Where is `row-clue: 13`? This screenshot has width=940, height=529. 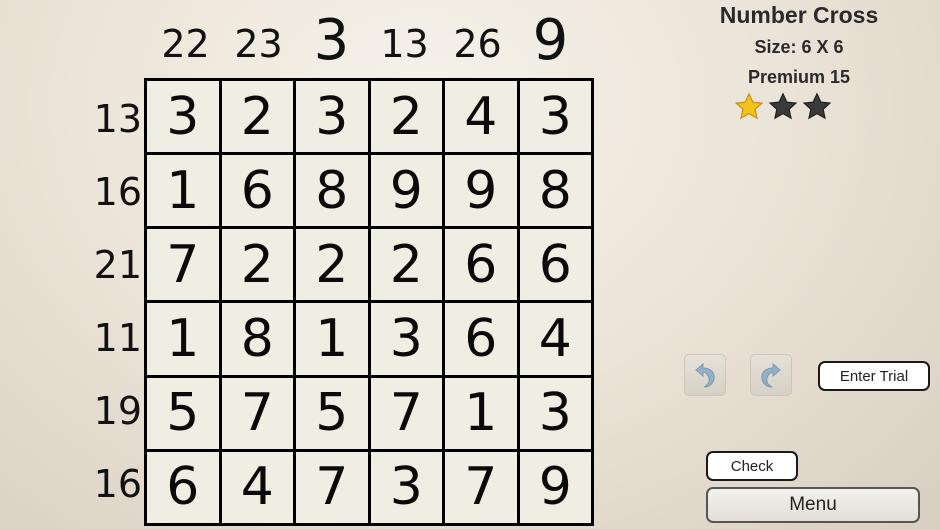 row-clue: 13 is located at coordinates (117, 118).